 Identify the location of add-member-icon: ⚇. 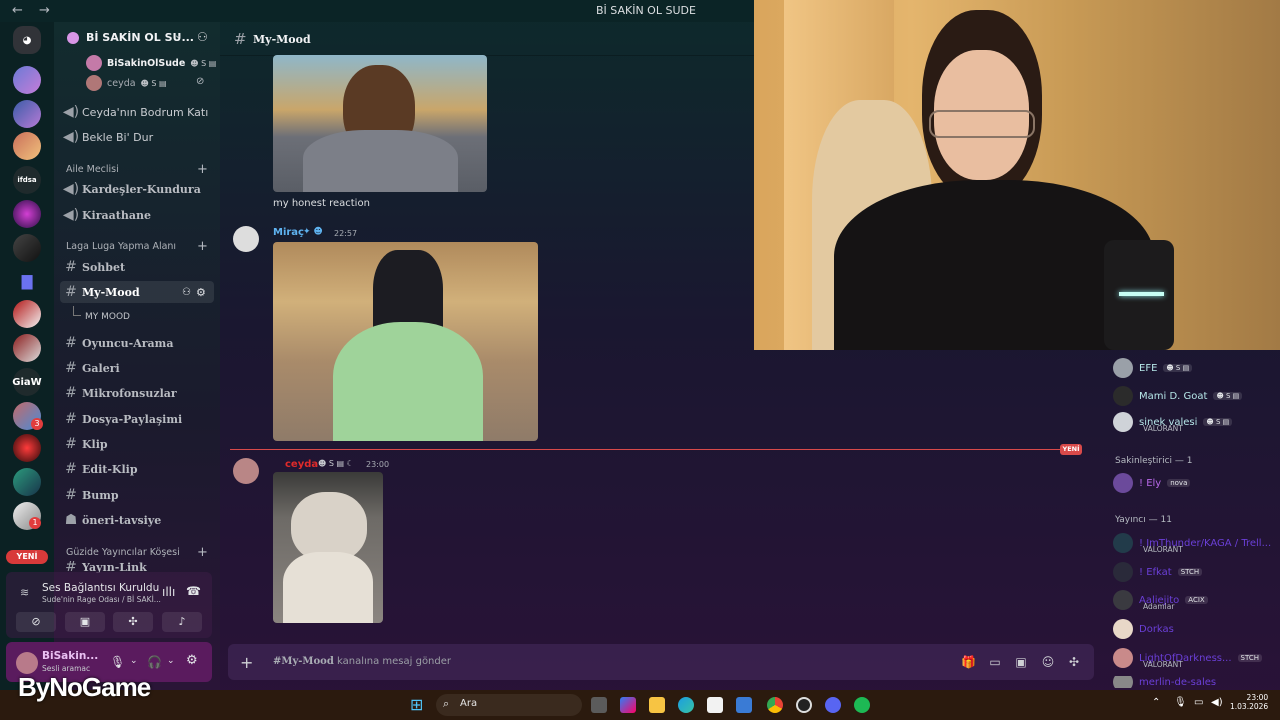
(186, 292).